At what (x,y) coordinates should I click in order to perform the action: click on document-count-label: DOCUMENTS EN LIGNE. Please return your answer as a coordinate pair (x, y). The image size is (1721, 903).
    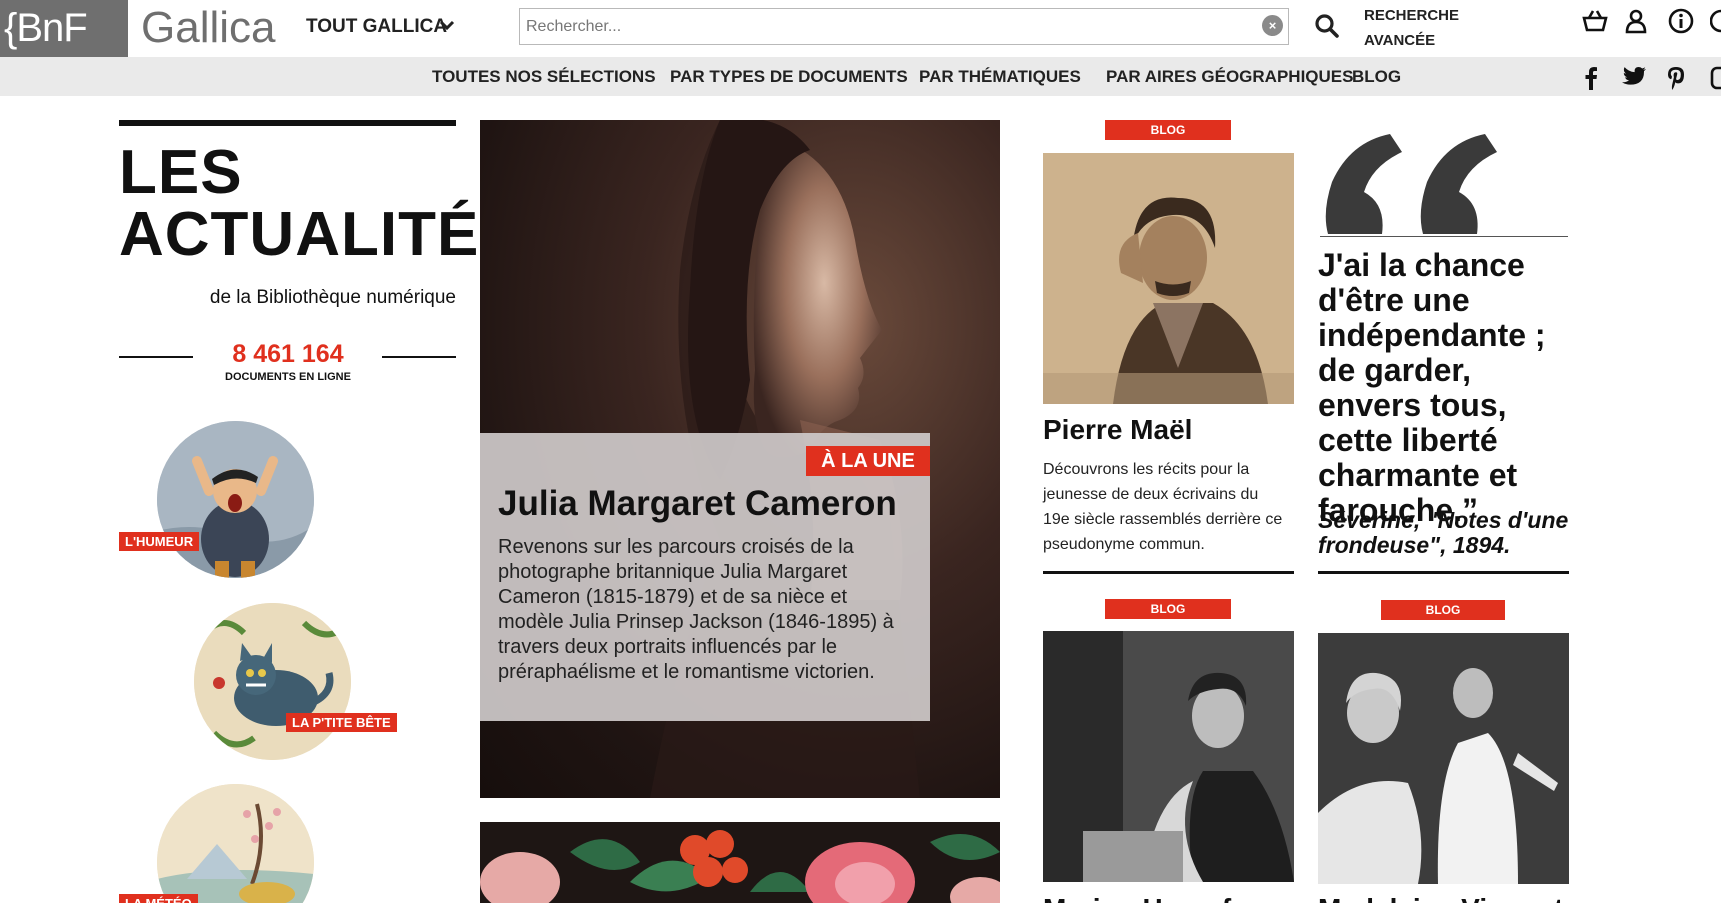
    Looking at the image, I should click on (288, 377).